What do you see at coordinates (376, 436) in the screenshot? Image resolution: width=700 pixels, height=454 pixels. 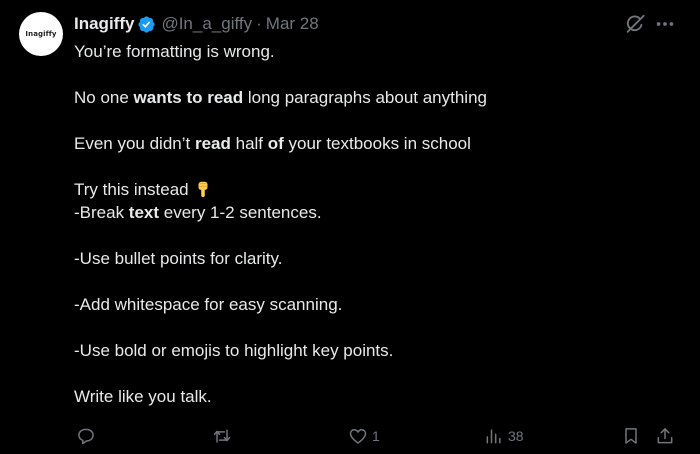 I see `like-count: 1` at bounding box center [376, 436].